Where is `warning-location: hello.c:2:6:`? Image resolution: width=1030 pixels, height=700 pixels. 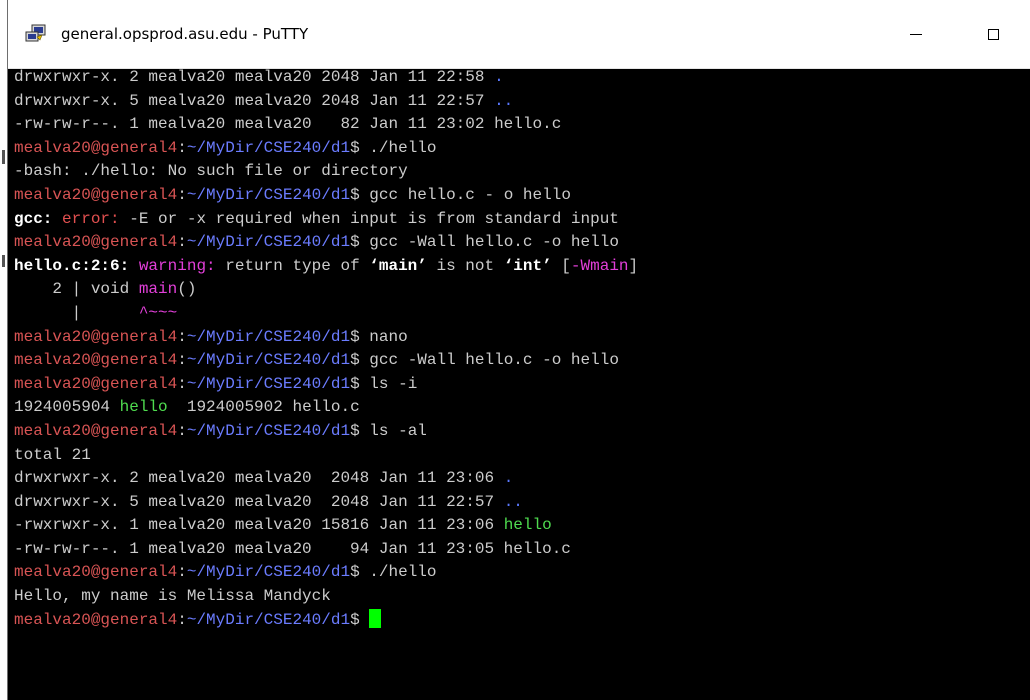
warning-location: hello.c:2:6: is located at coordinates (76, 265).